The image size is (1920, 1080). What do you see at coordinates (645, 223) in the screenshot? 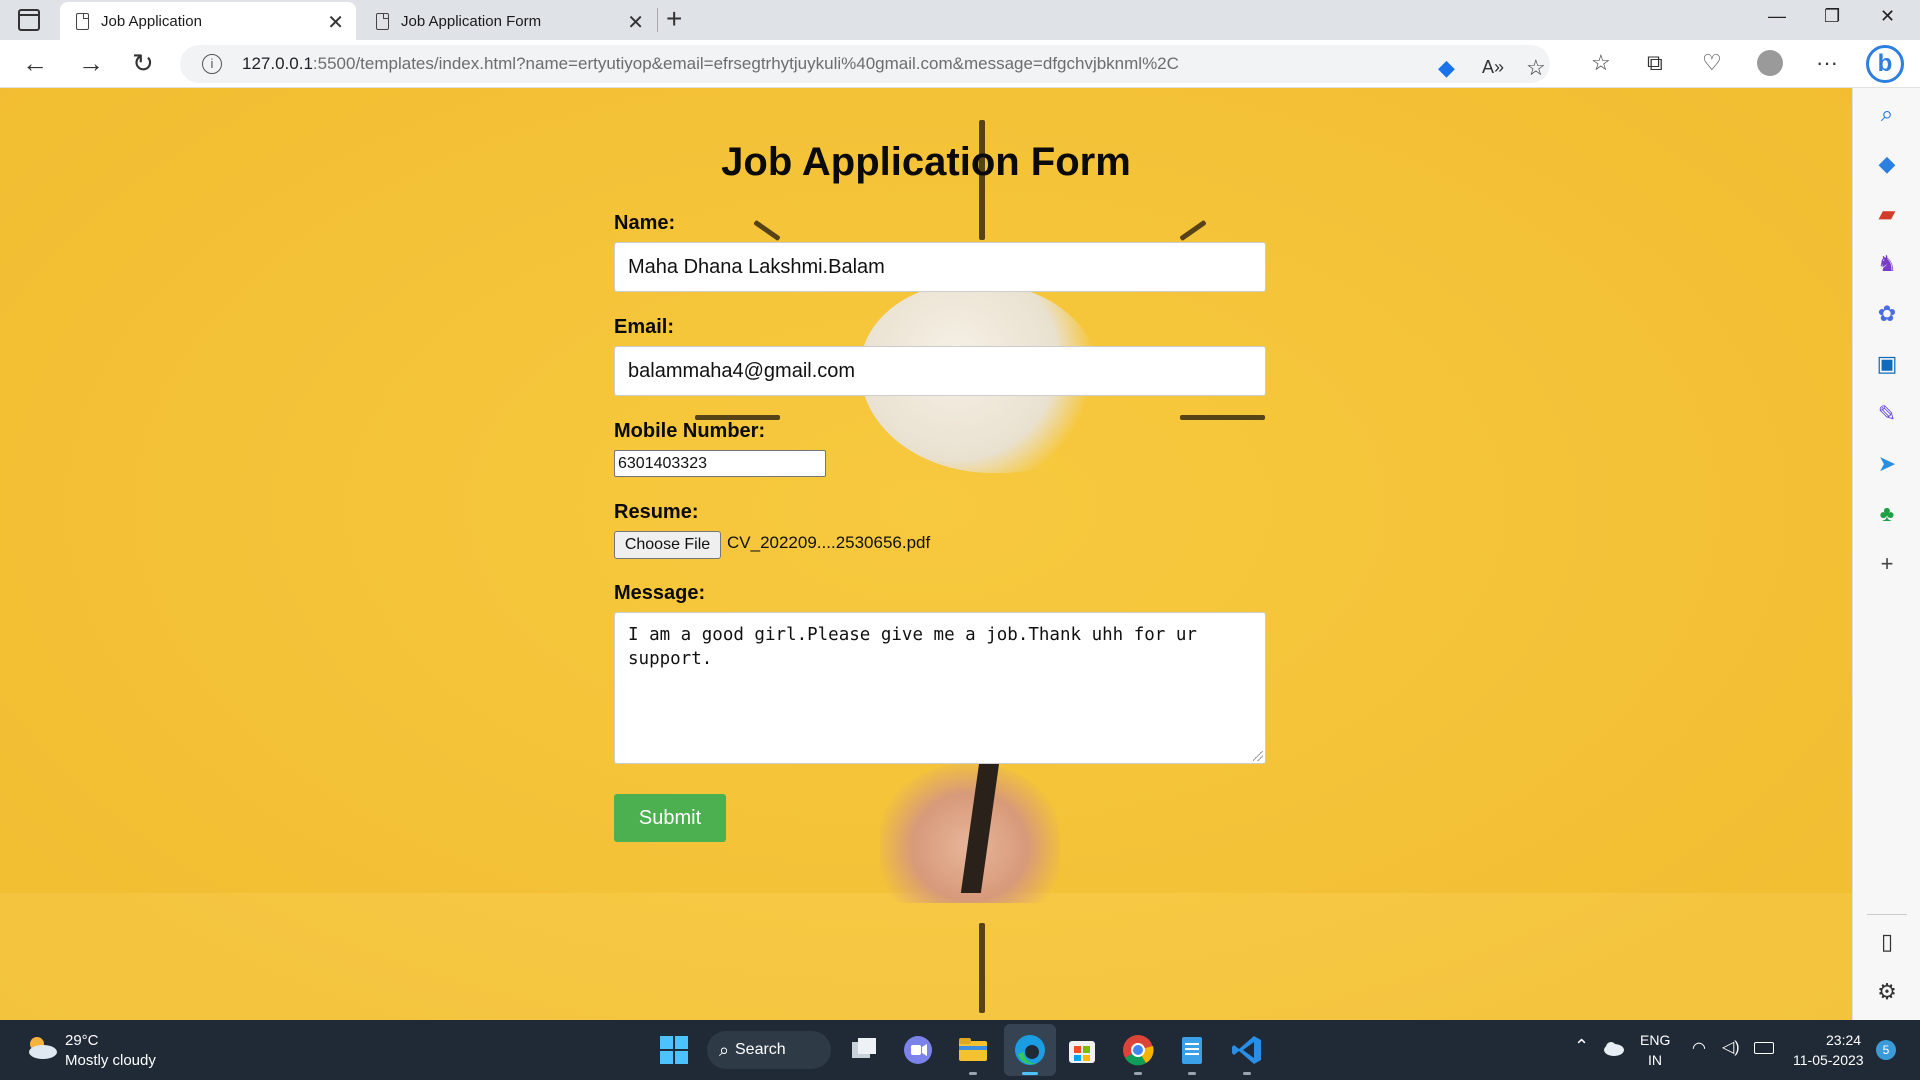
I see `name-label: Name:` at bounding box center [645, 223].